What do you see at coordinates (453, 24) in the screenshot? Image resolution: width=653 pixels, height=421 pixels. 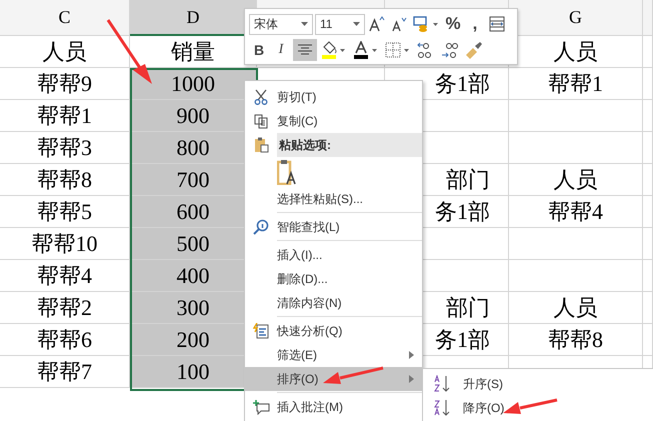 I see `percent-button: %` at bounding box center [453, 24].